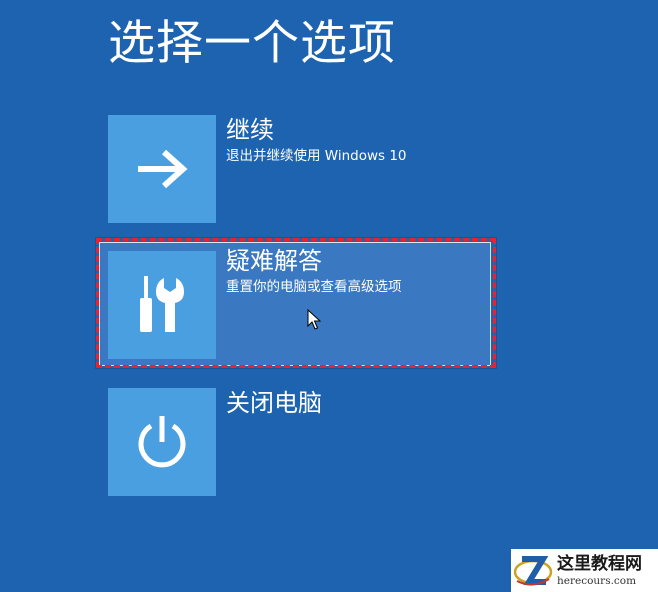  What do you see at coordinates (533, 570) in the screenshot?
I see `watermark-logo-icon` at bounding box center [533, 570].